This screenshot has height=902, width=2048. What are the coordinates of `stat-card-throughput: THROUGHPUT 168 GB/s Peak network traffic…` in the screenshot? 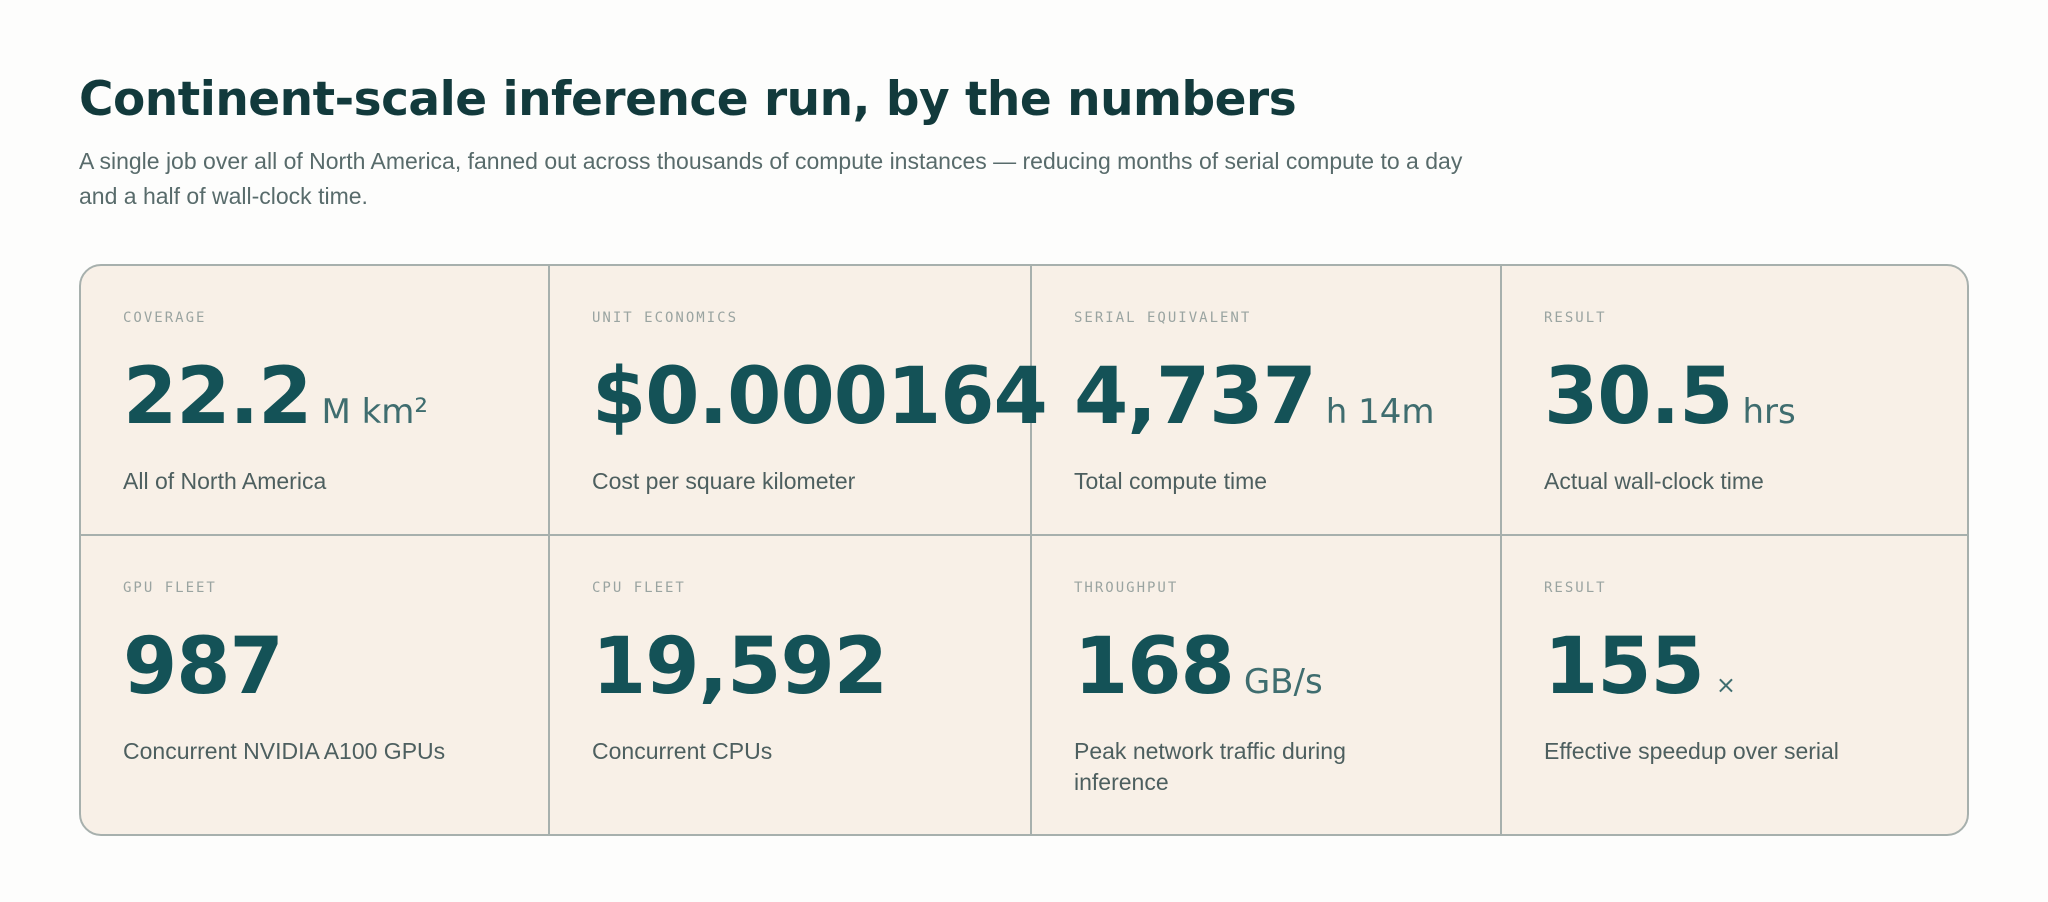 It's located at (1267, 685).